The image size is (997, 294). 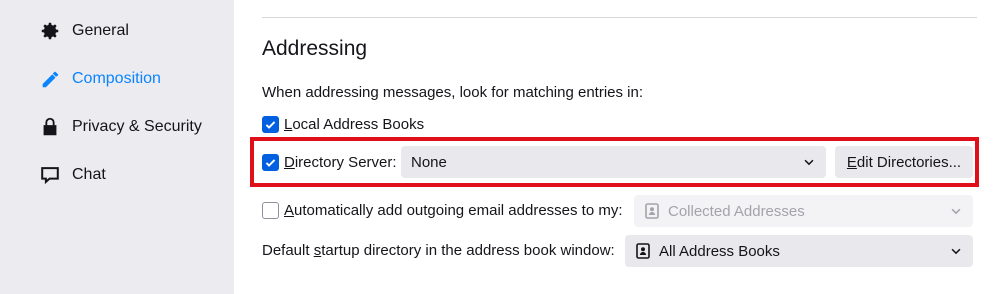 What do you see at coordinates (719, 251) in the screenshot?
I see `startup-directory-value: All Address Books` at bounding box center [719, 251].